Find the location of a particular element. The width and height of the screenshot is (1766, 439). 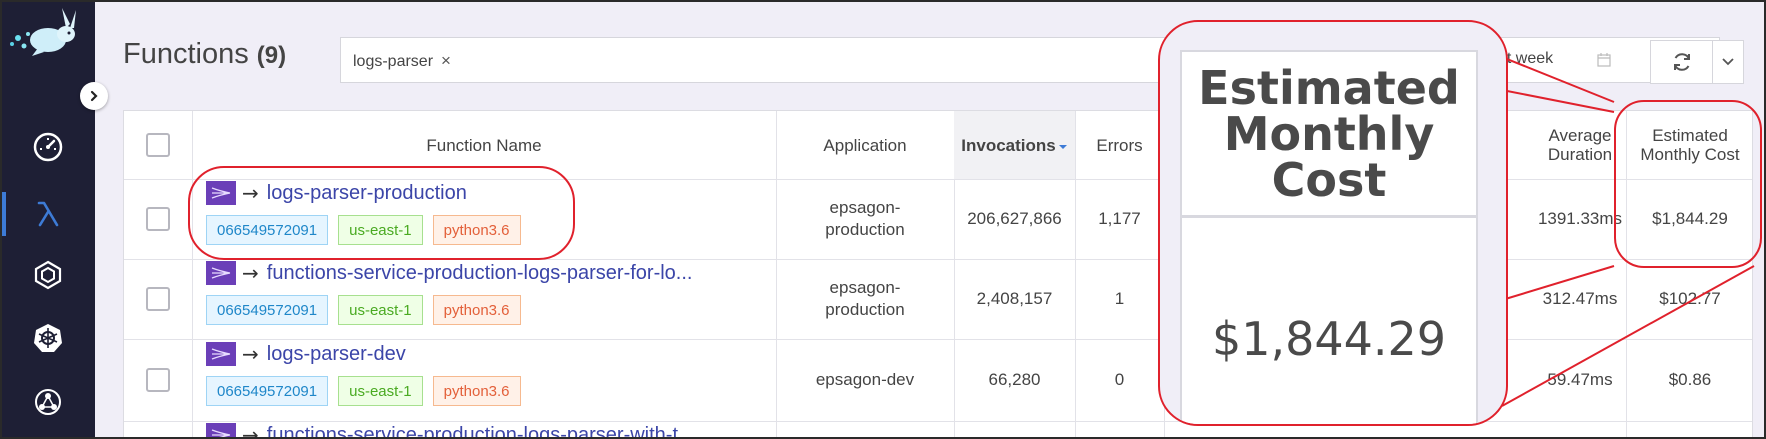

column-header-invocations-label: Invocations is located at coordinates (1008, 145).